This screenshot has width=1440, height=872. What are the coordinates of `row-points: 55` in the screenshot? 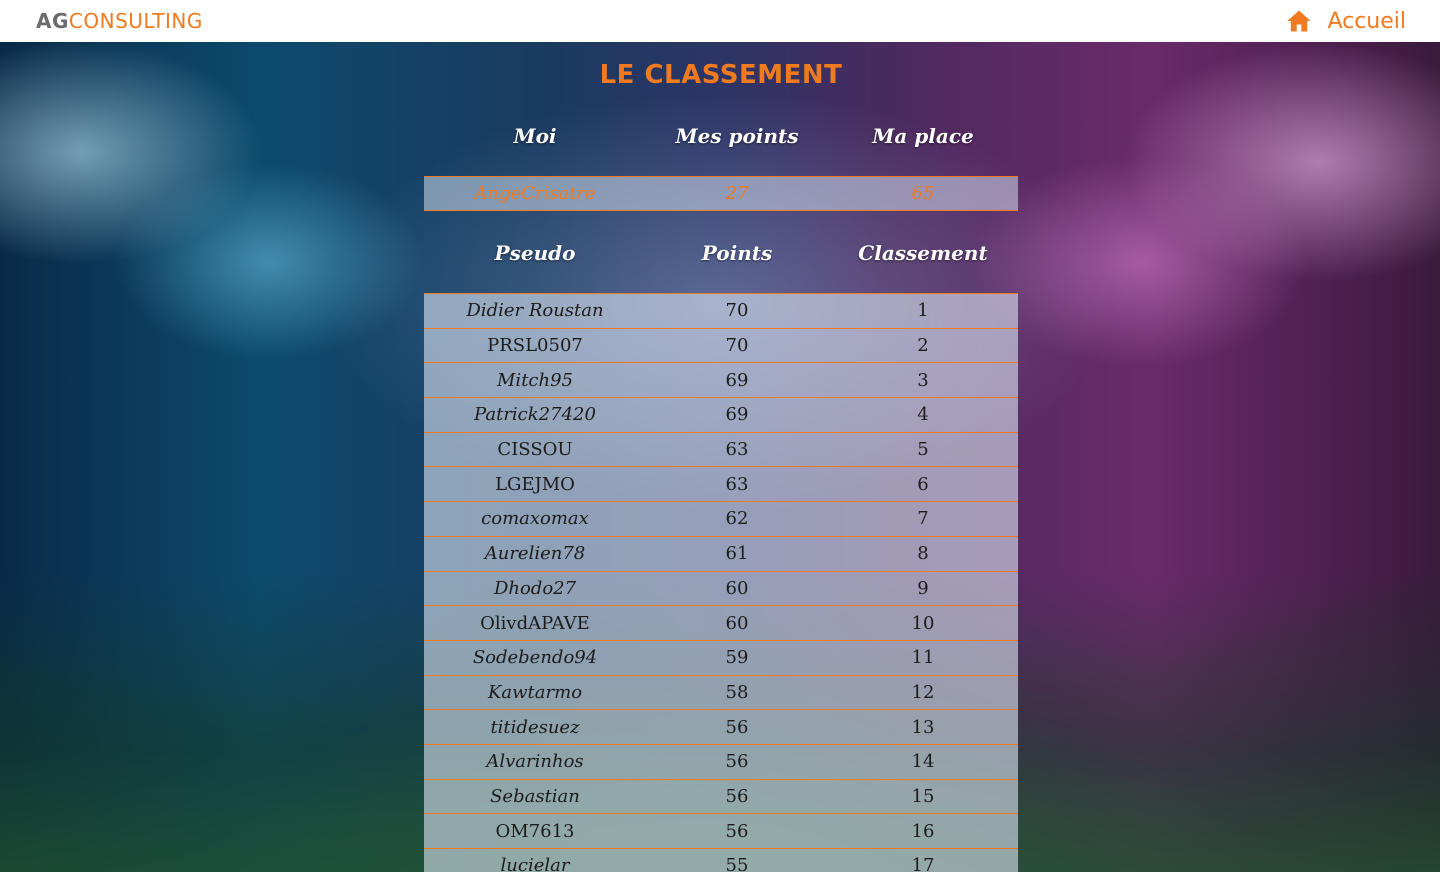 It's located at (737, 863).